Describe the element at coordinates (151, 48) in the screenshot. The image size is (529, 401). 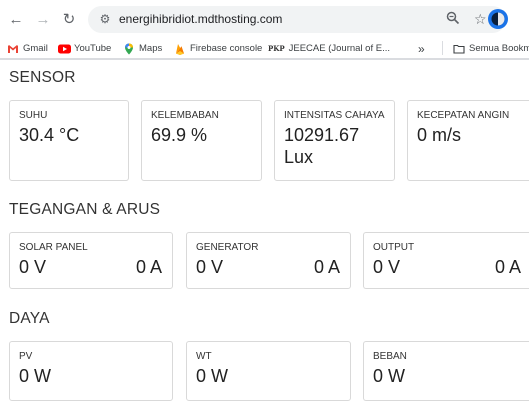
I see `bookmark-label: Maps` at that location.